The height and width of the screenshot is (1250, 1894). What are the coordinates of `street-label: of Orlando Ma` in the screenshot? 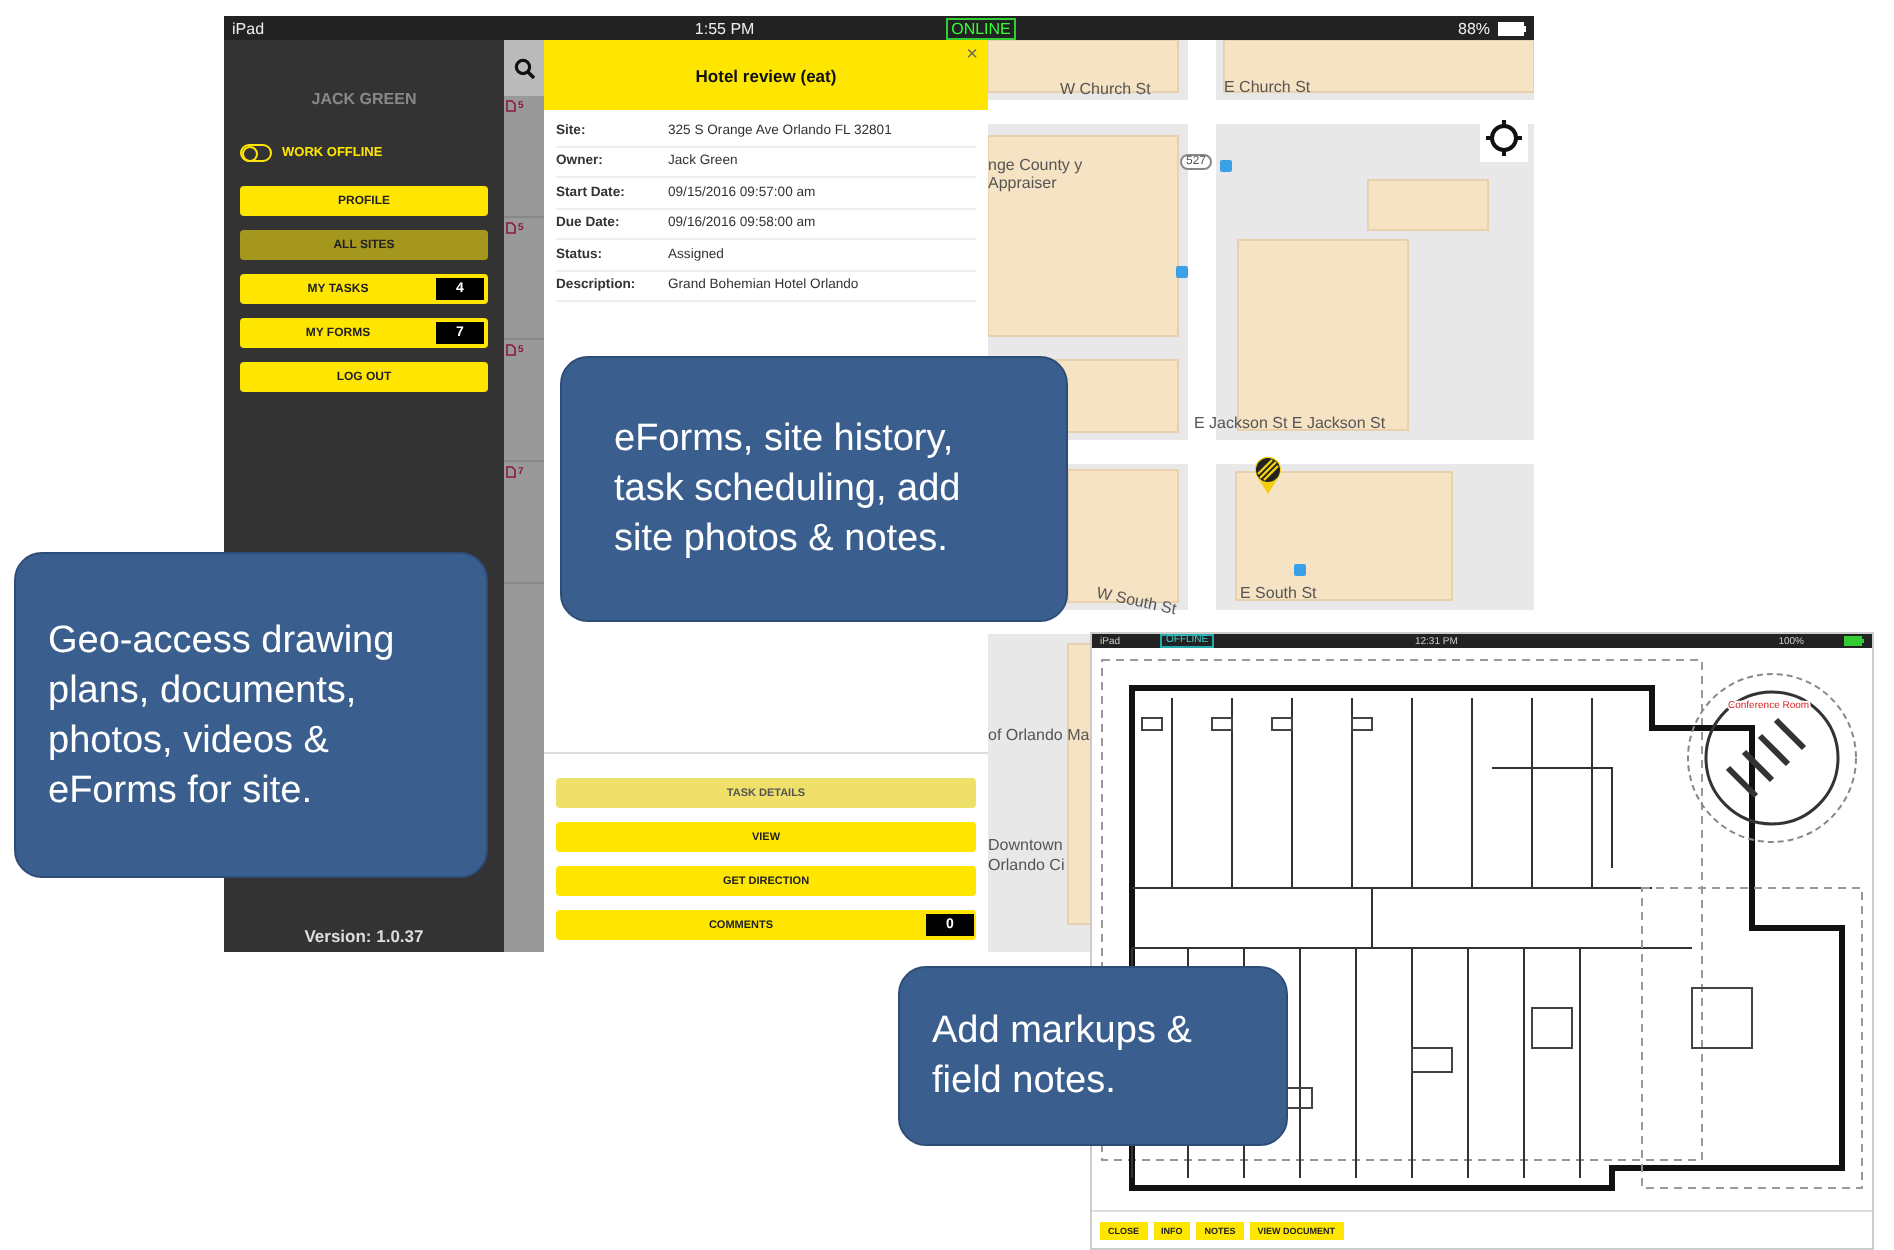 It's located at (1039, 735).